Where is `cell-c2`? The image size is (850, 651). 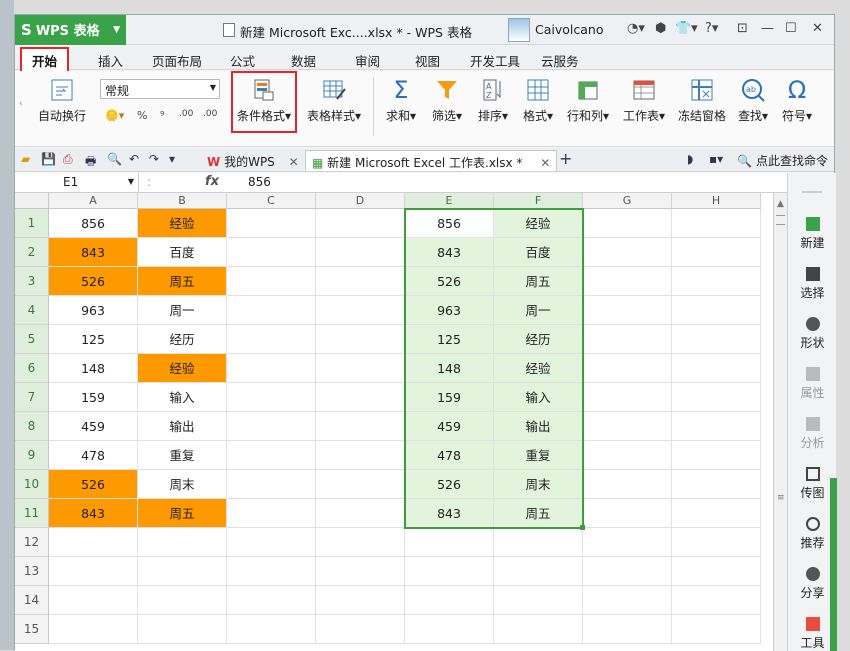
cell-c2 is located at coordinates (271, 252).